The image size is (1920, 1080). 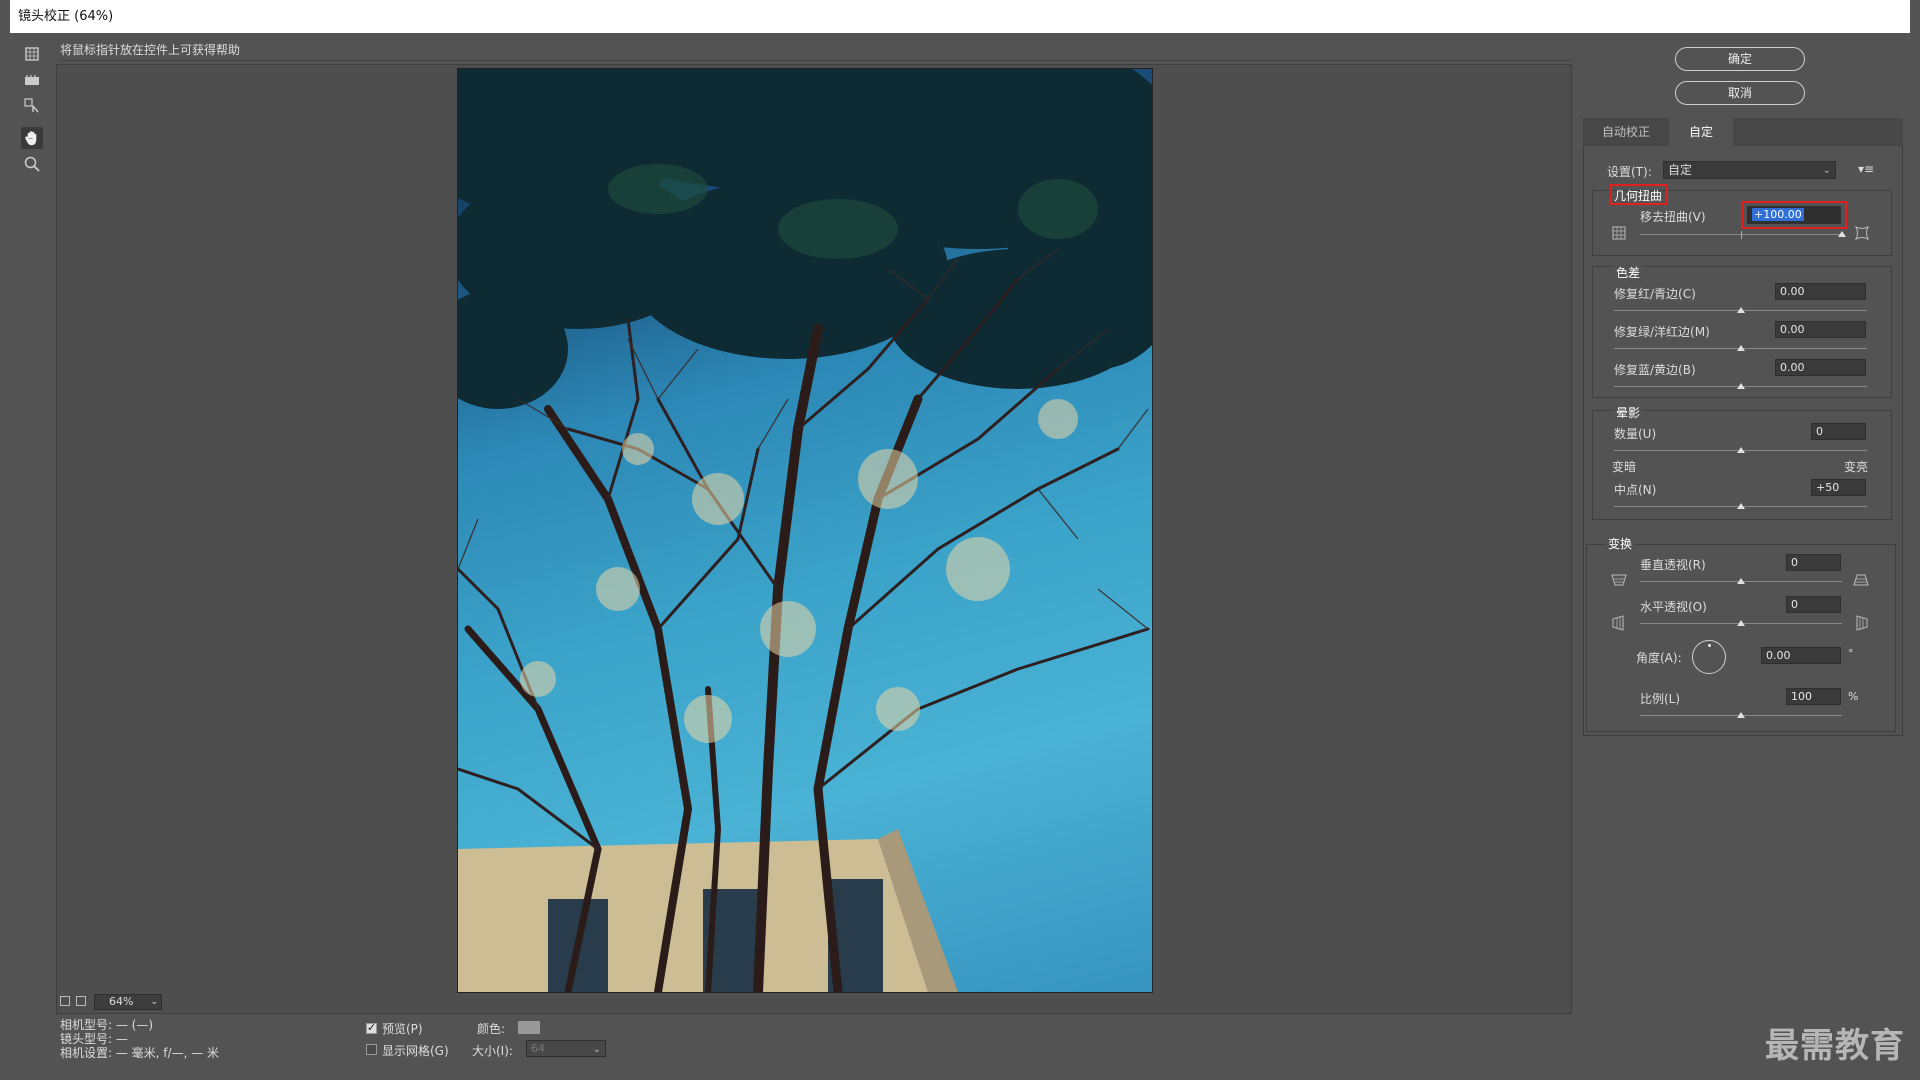 What do you see at coordinates (371, 1027) in the screenshot?
I see `preview-checkbox` at bounding box center [371, 1027].